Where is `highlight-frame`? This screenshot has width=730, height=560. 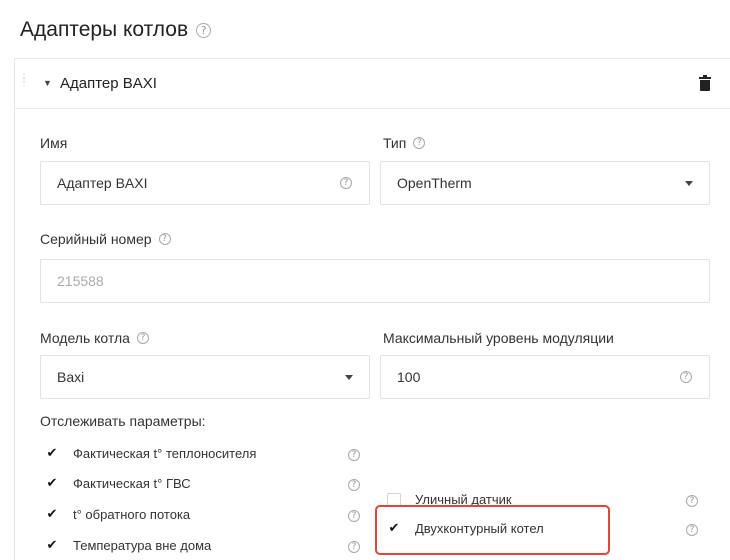
highlight-frame is located at coordinates (492, 530).